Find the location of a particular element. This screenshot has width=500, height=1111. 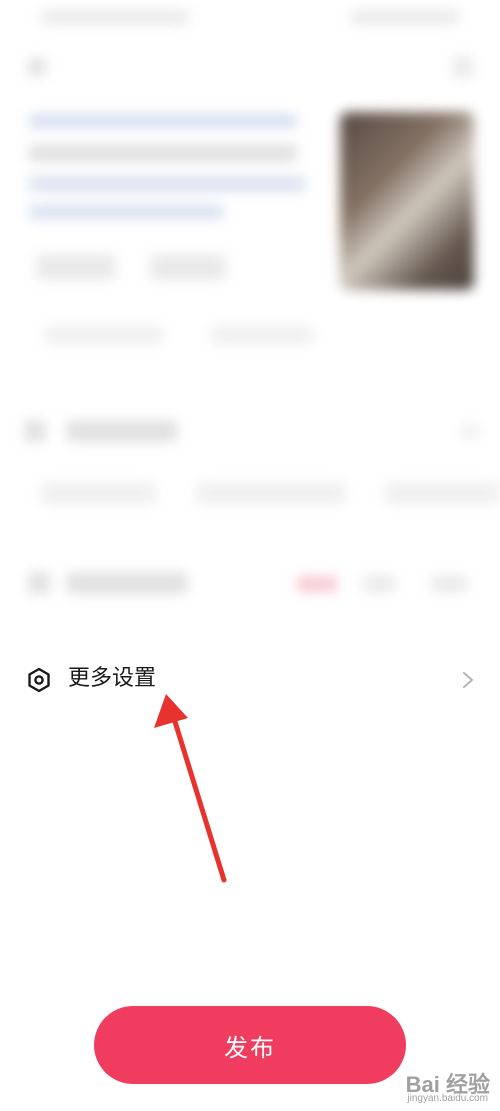

cover-thumbnail is located at coordinates (407, 201).